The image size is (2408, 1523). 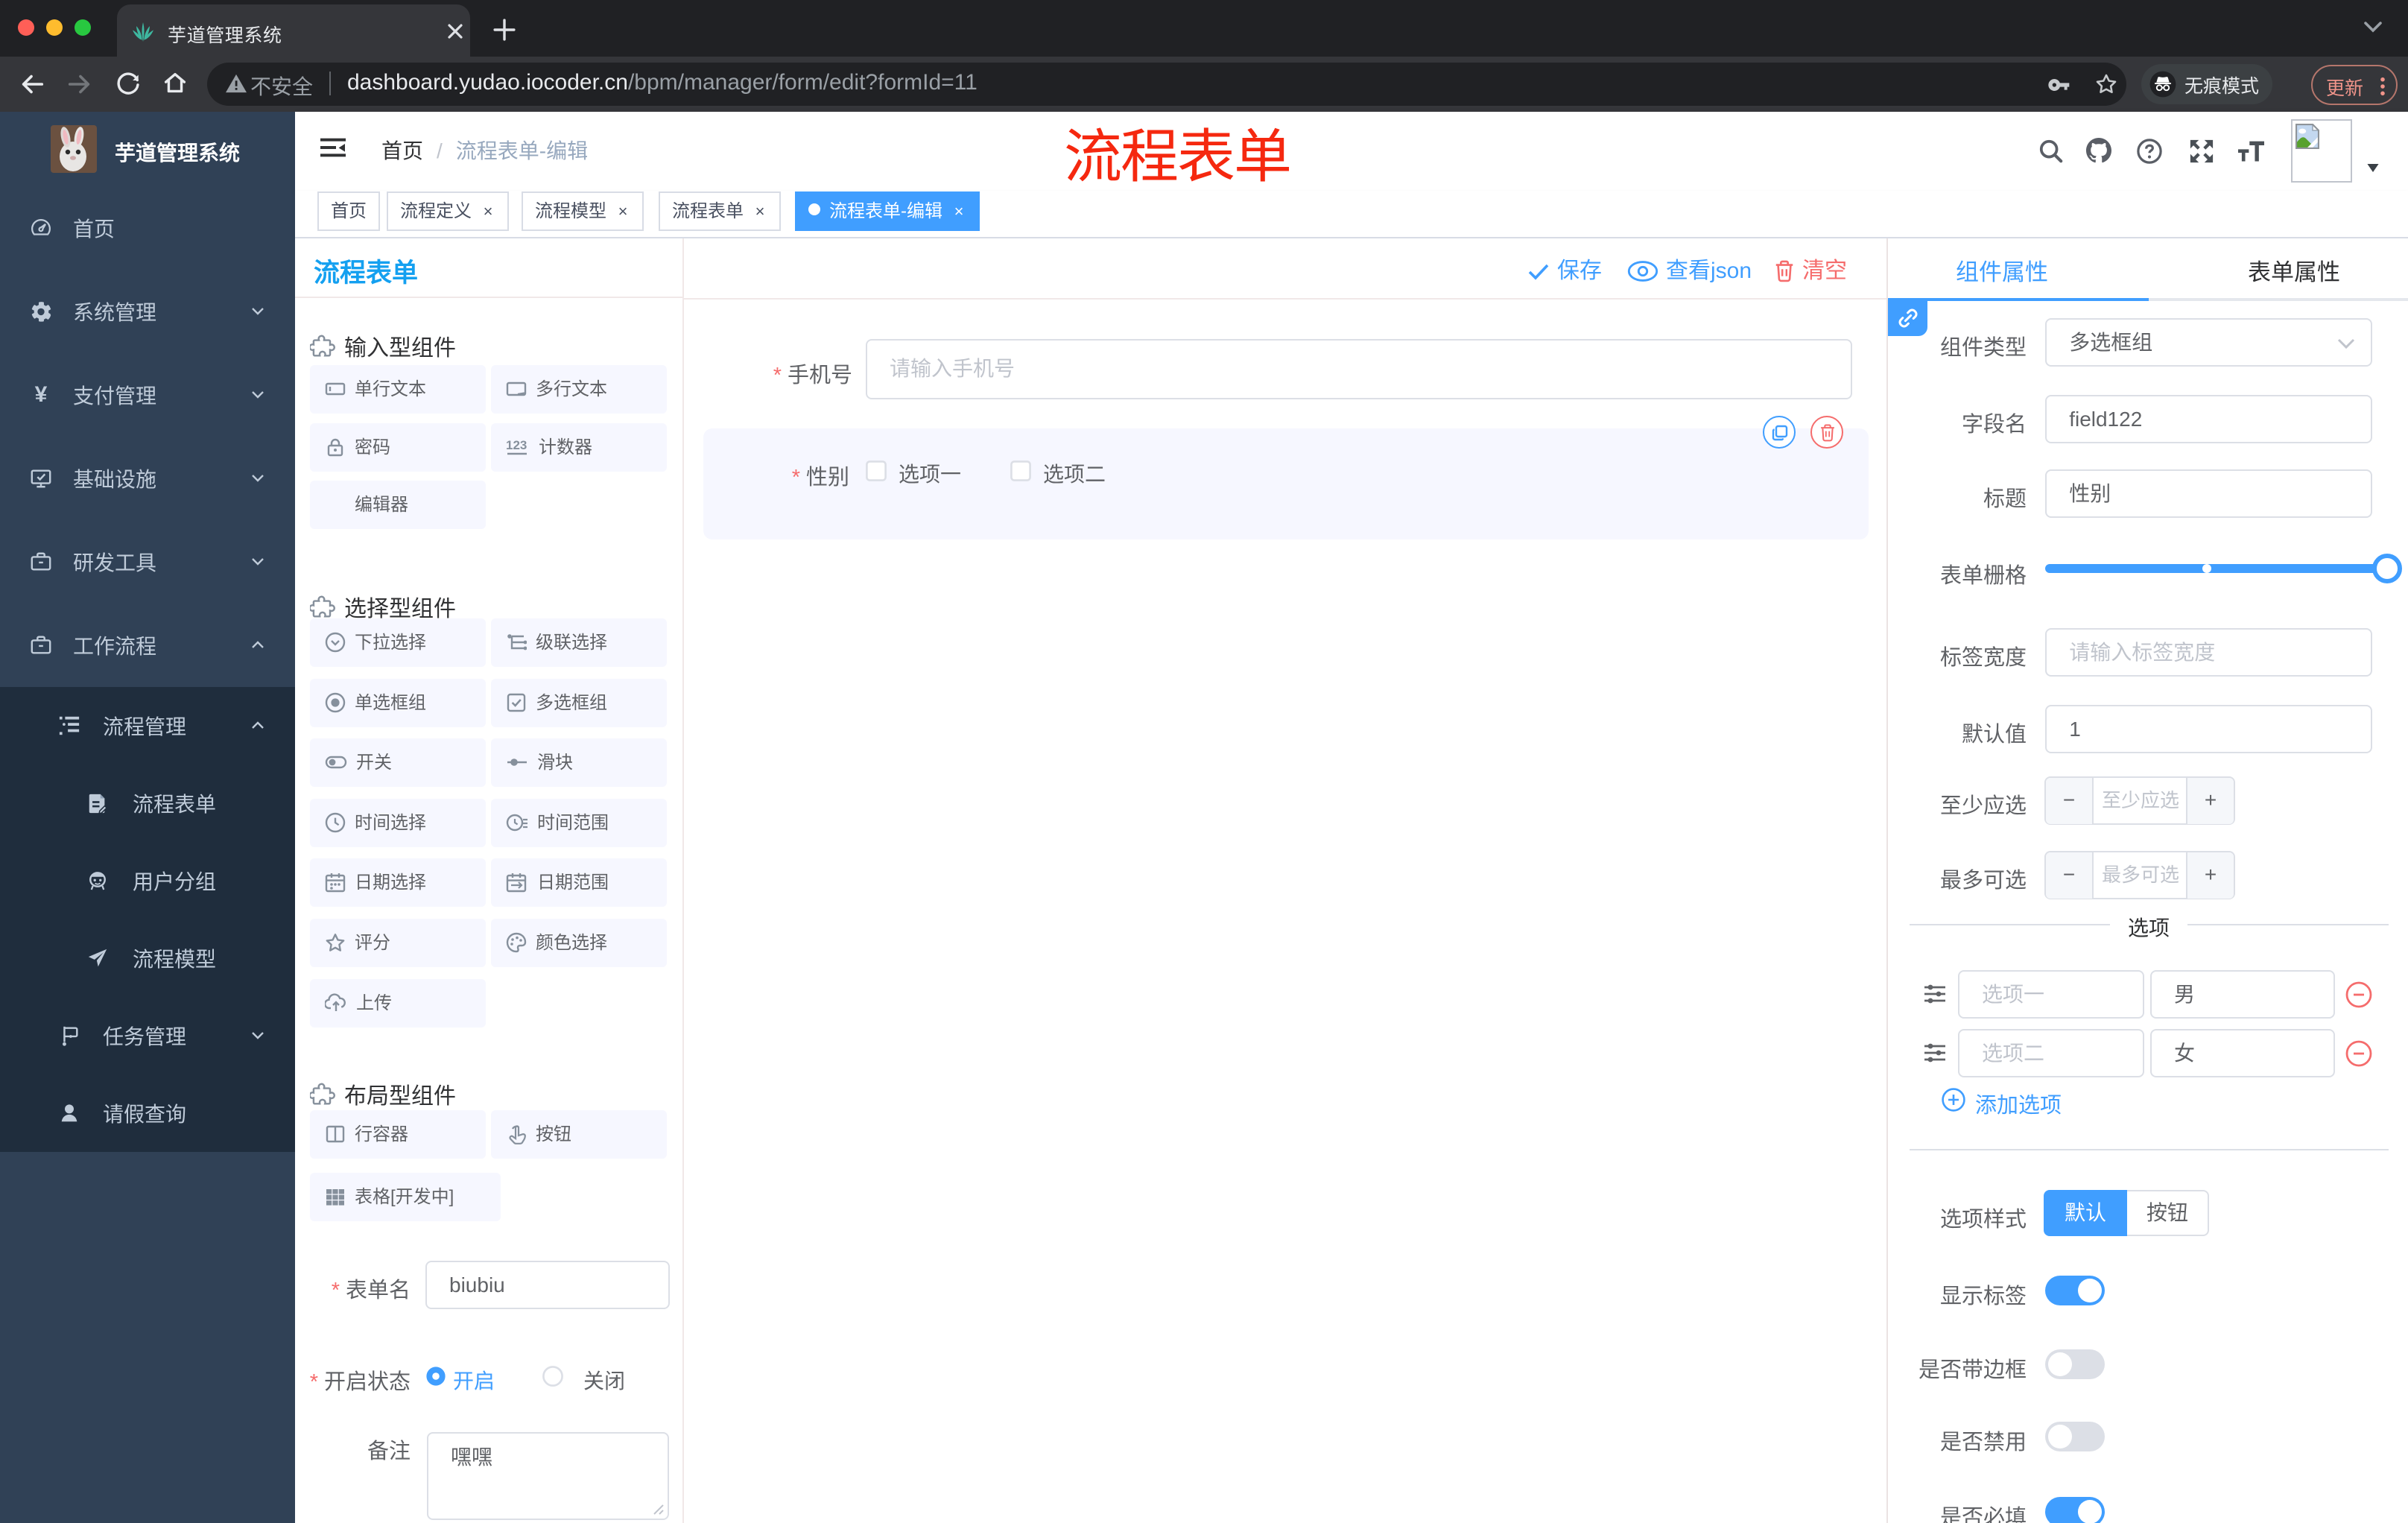 What do you see at coordinates (516, 445) in the screenshot?
I see `svg-text: 123` at bounding box center [516, 445].